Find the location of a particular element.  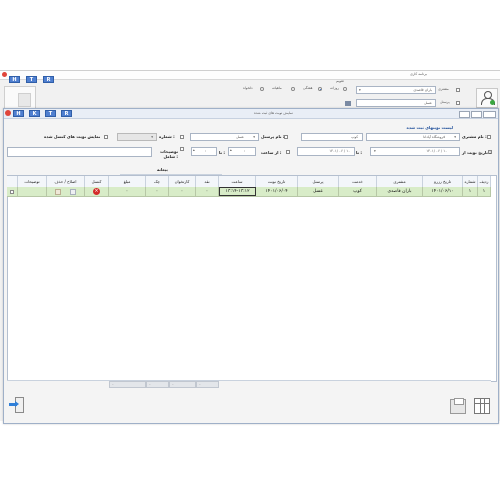

footer-total-amount-value: ۰ is located at coordinates (113, 384).